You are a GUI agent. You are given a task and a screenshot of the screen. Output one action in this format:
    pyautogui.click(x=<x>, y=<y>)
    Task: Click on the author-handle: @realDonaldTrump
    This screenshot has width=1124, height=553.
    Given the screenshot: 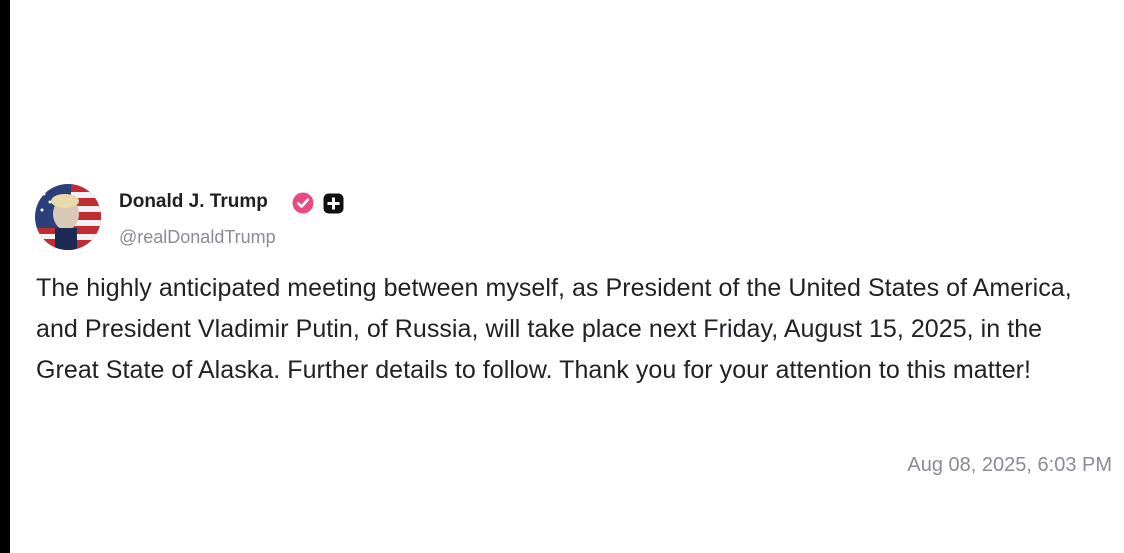 What is the action you would take?
    pyautogui.click(x=197, y=237)
    